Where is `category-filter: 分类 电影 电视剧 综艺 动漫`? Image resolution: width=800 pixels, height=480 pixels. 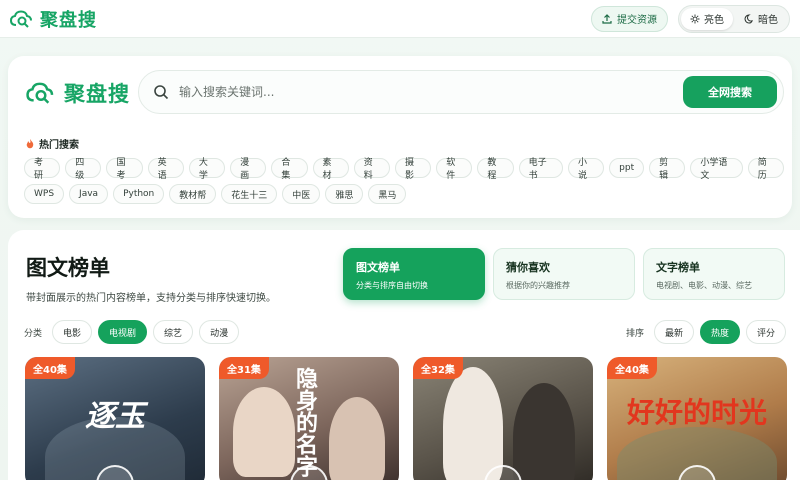 category-filter: 分类 电影 电视剧 综艺 动漫 is located at coordinates (132, 332).